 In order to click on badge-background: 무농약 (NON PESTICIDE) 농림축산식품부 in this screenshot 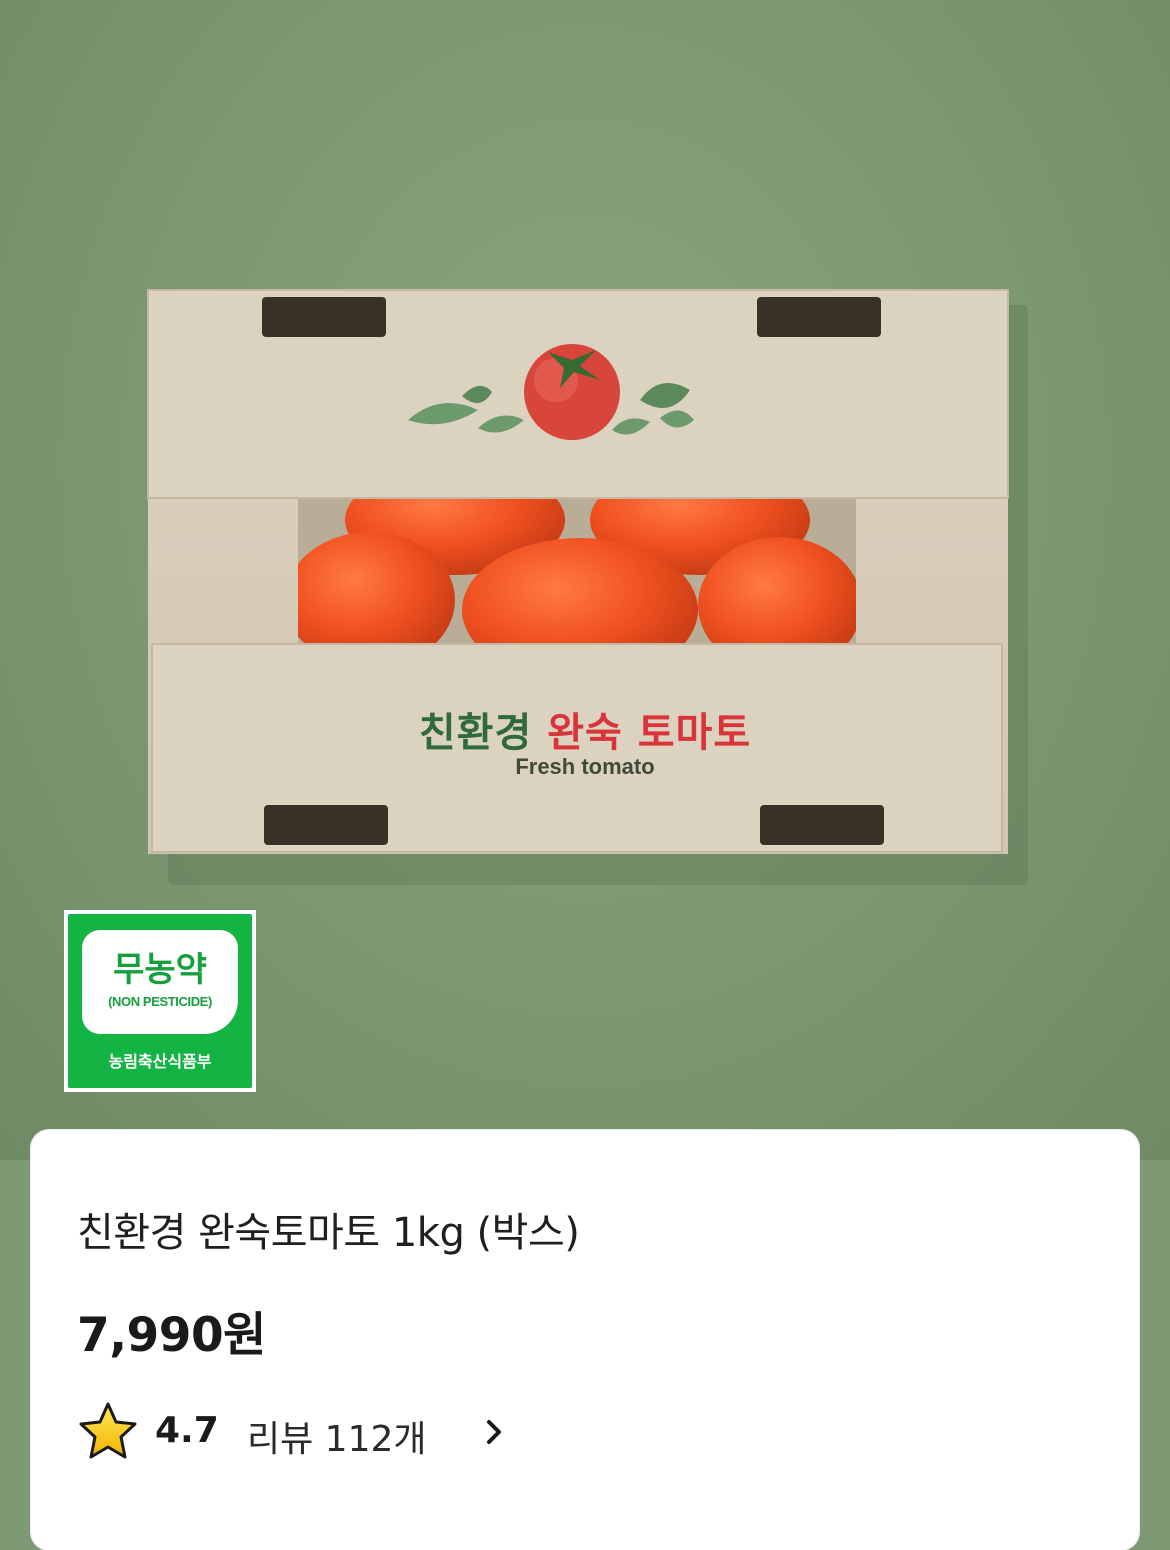, I will do `click(160, 1001)`.